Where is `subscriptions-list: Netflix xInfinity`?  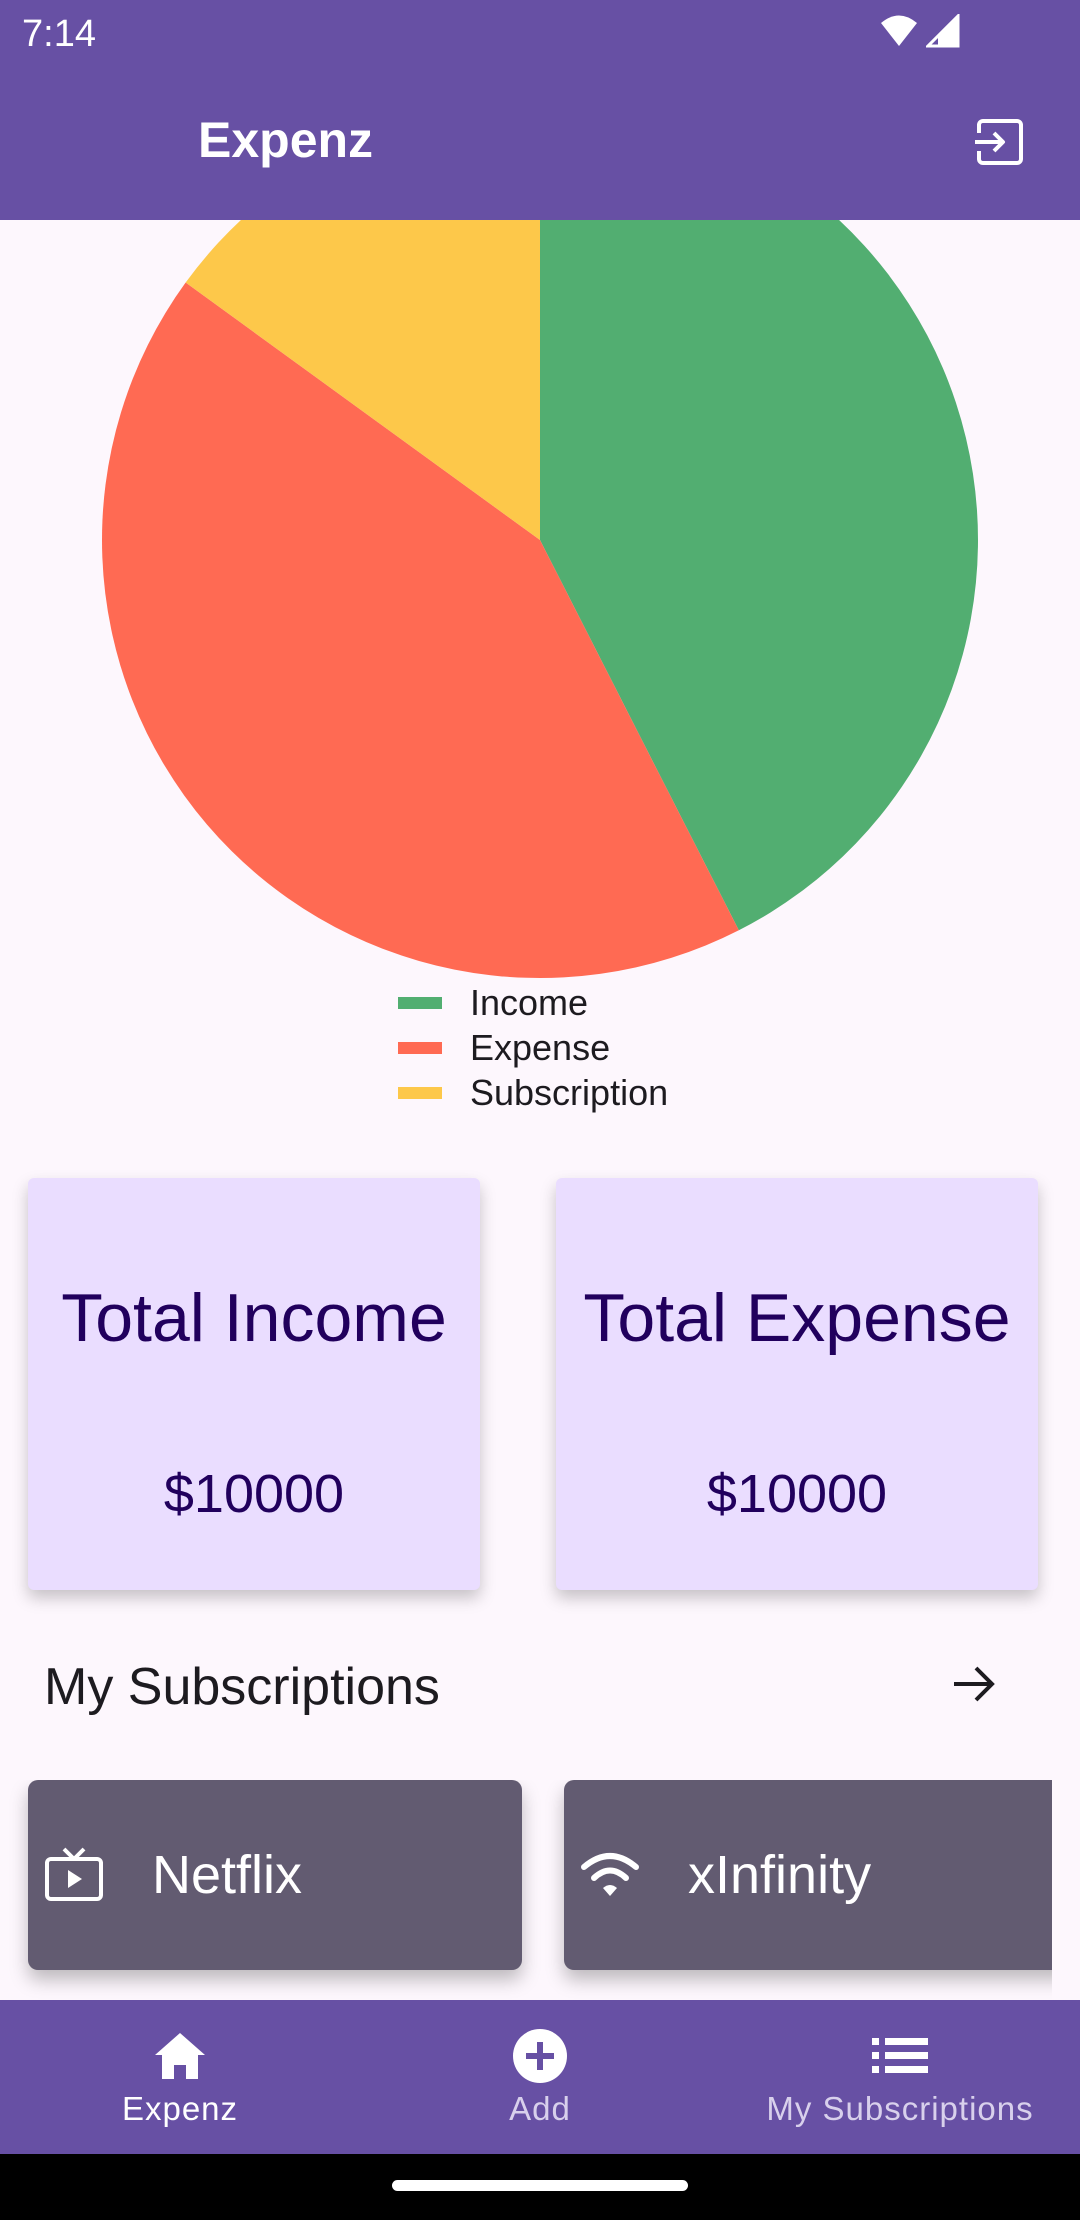 subscriptions-list: Netflix xInfinity is located at coordinates (526, 1900).